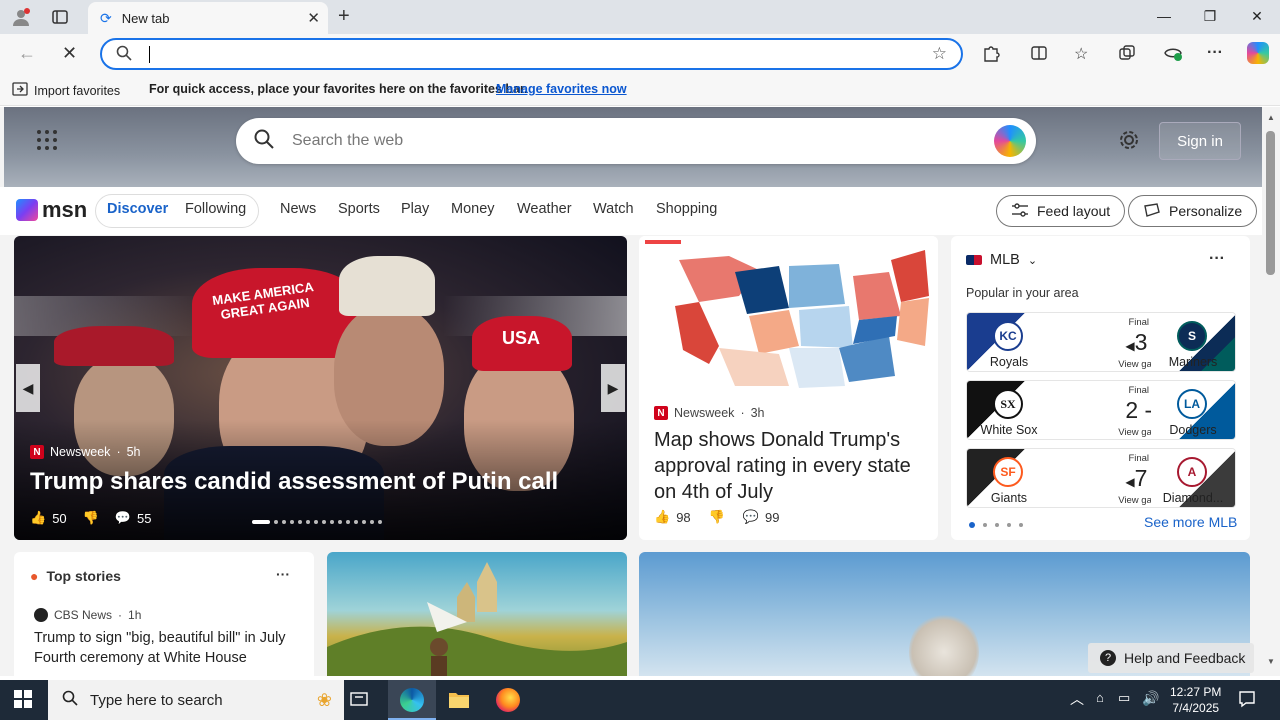  What do you see at coordinates (944, 644) in the screenshot?
I see `smoke-plume` at bounding box center [944, 644].